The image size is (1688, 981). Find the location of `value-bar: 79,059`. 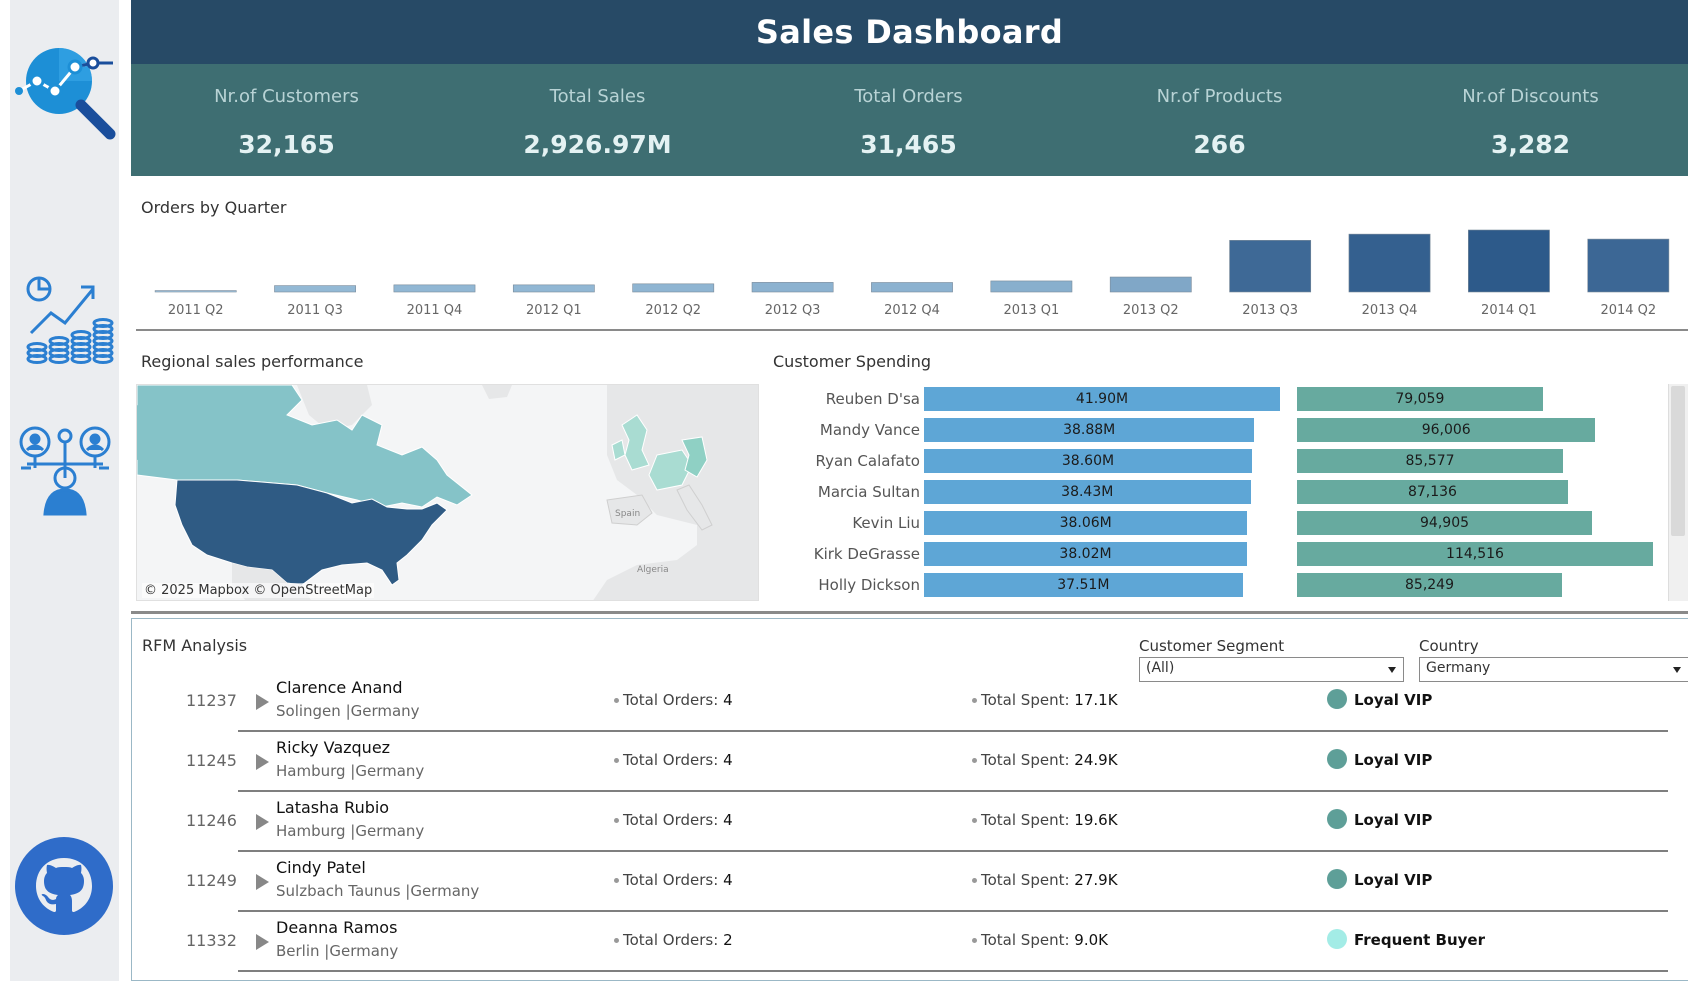

value-bar: 79,059 is located at coordinates (1420, 399).